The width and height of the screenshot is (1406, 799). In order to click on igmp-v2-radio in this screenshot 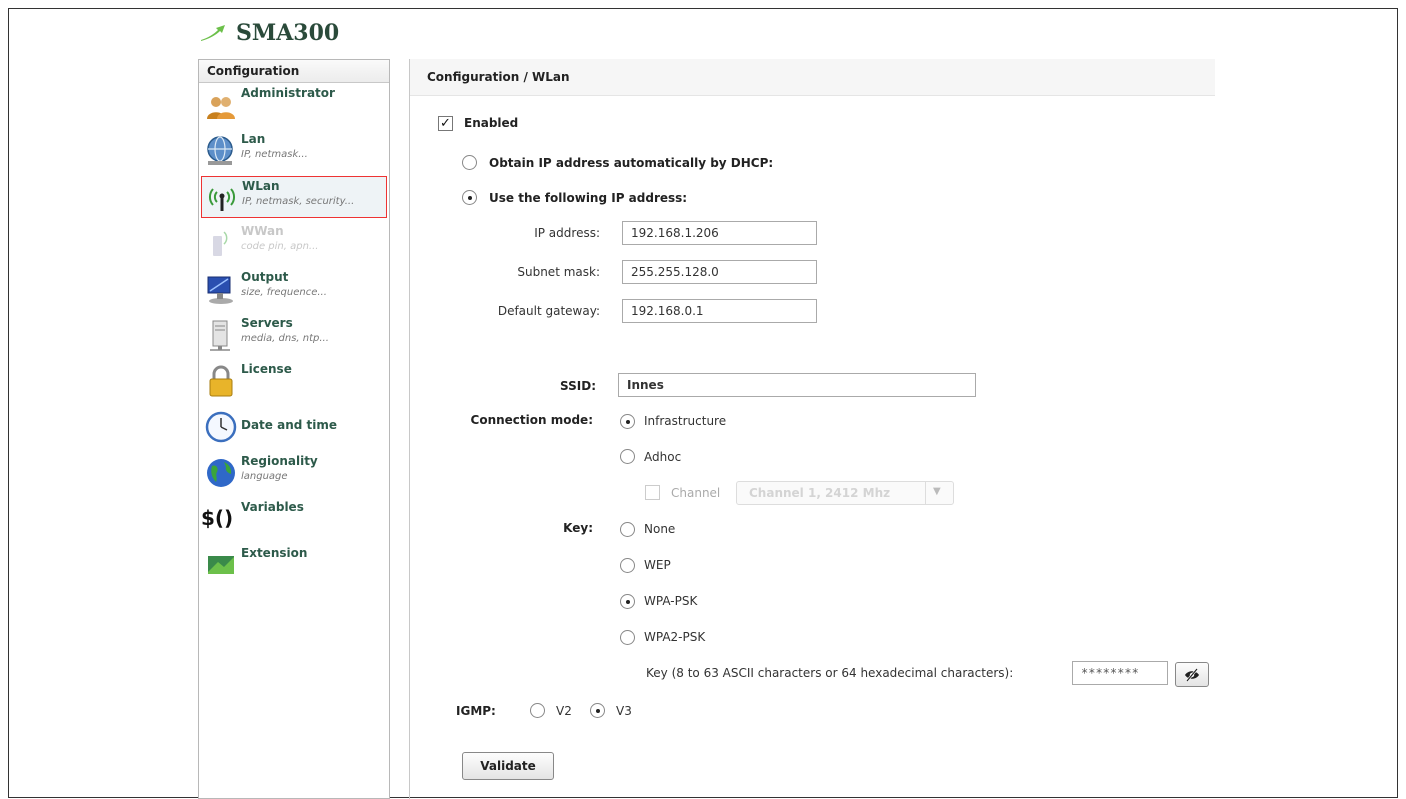, I will do `click(537, 710)`.